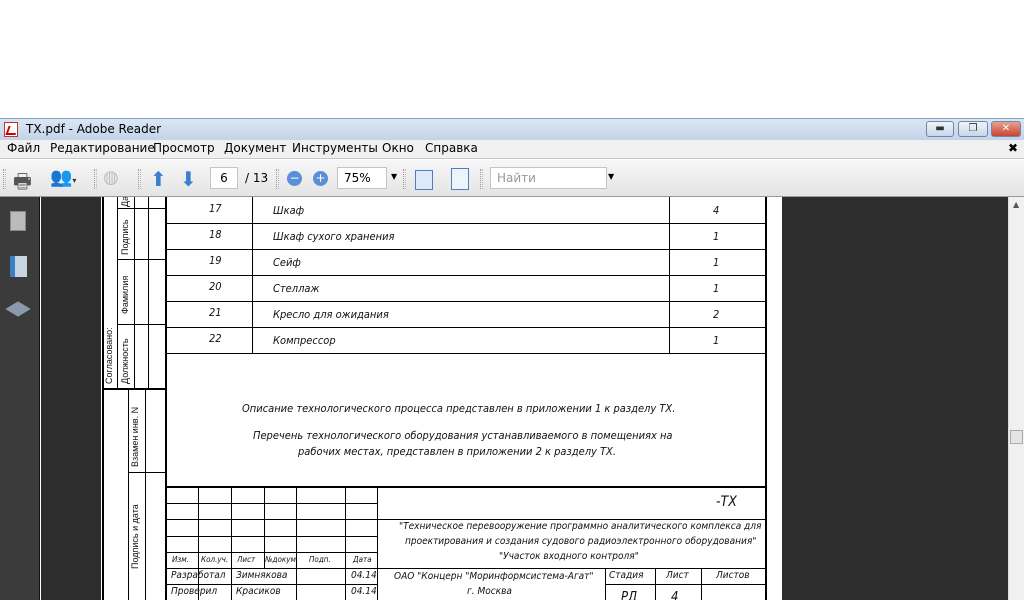 The image size is (1024, 600). What do you see at coordinates (364, 591) in the screenshot?
I see `checker-date: 04.14` at bounding box center [364, 591].